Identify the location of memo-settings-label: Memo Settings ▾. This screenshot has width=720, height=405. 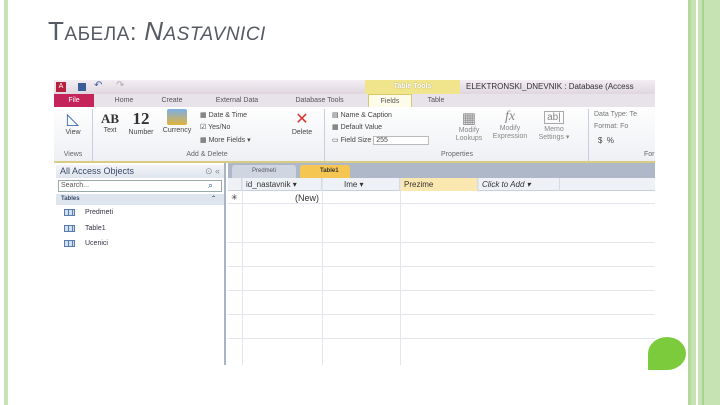
(554, 133).